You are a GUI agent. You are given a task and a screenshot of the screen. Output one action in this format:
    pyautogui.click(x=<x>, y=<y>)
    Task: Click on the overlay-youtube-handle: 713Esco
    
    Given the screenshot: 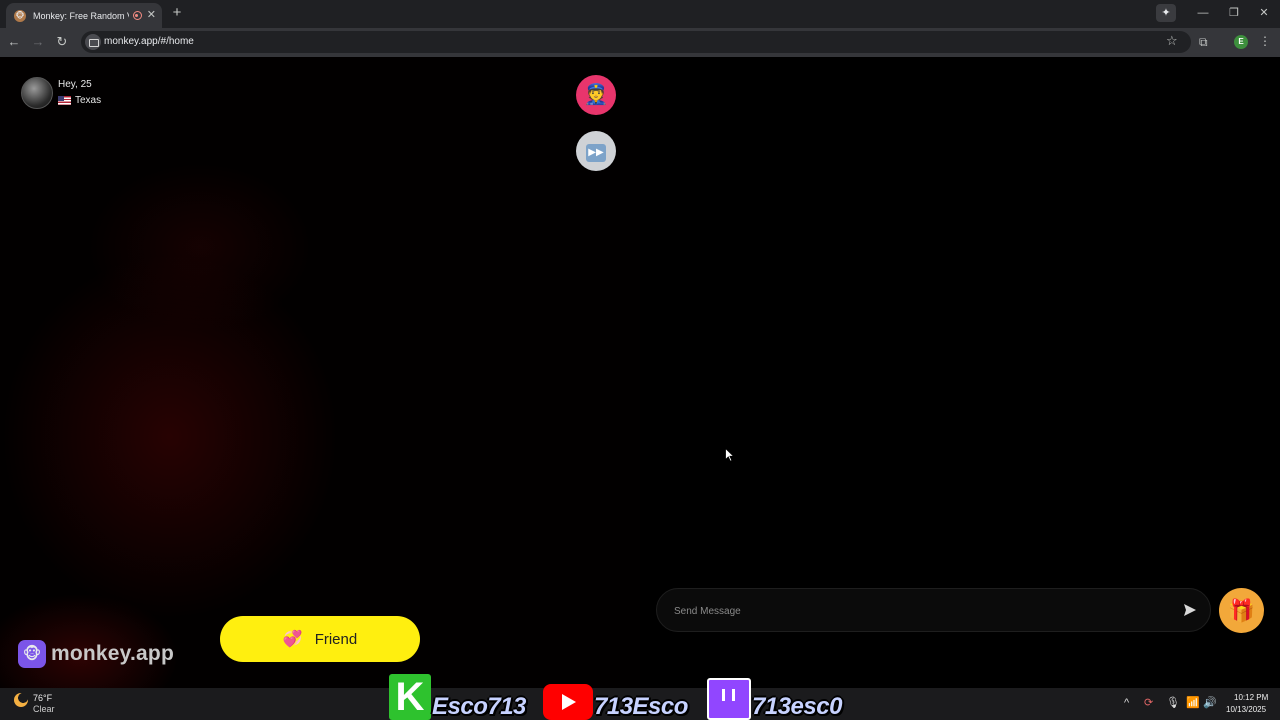 What is the action you would take?
    pyautogui.click(x=641, y=706)
    